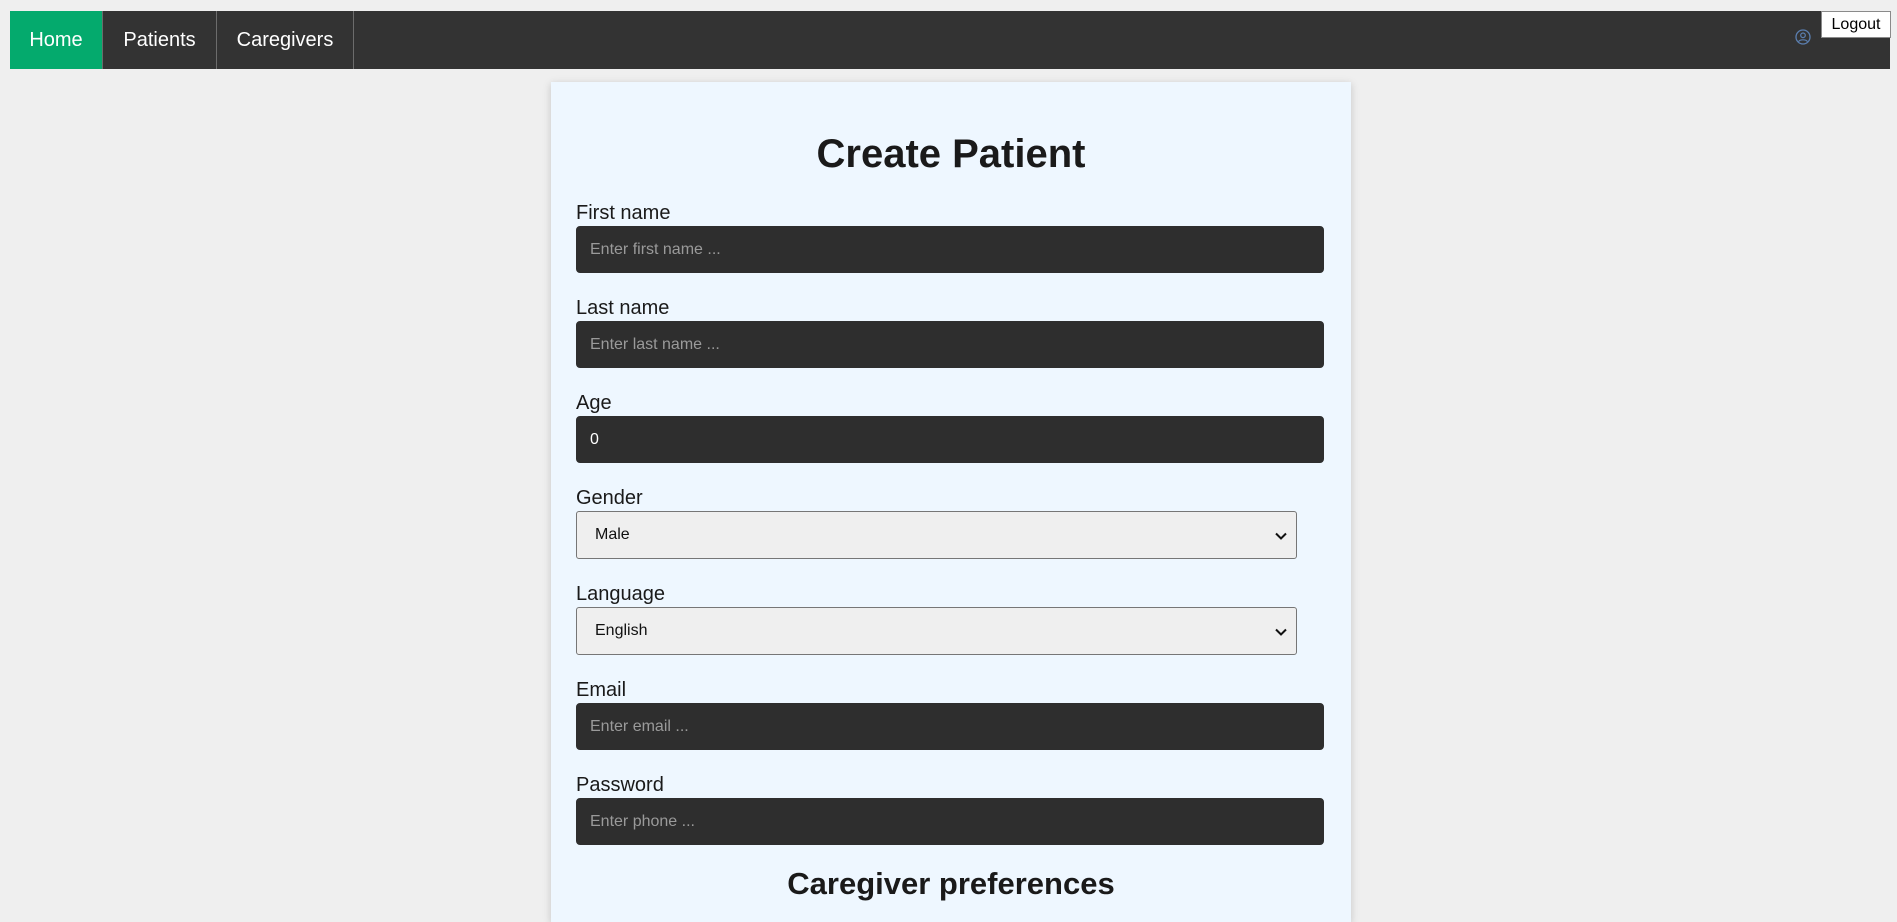  What do you see at coordinates (950, 821) in the screenshot?
I see `password-input` at bounding box center [950, 821].